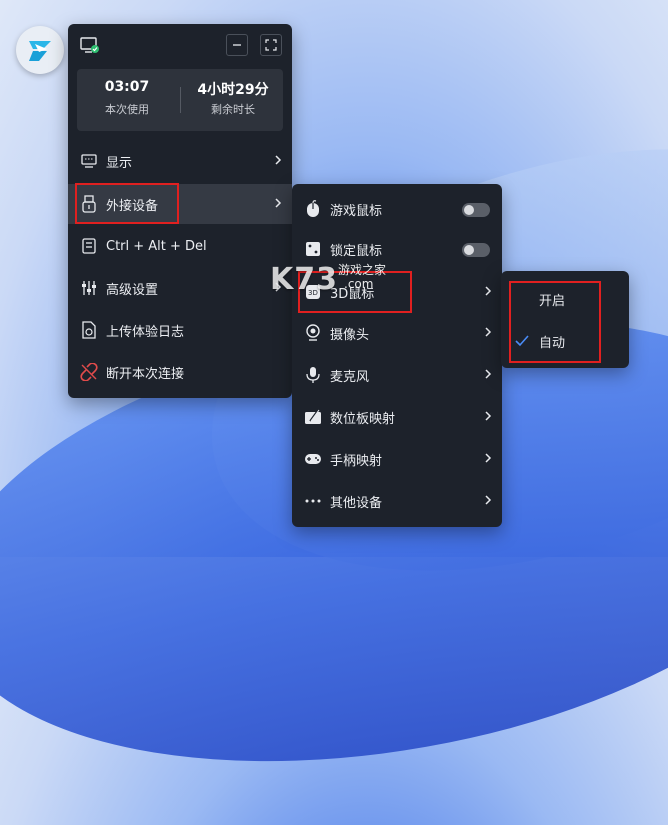 The height and width of the screenshot is (825, 668). I want to click on watermark-text: 游戏之家 .com, so click(362, 277).